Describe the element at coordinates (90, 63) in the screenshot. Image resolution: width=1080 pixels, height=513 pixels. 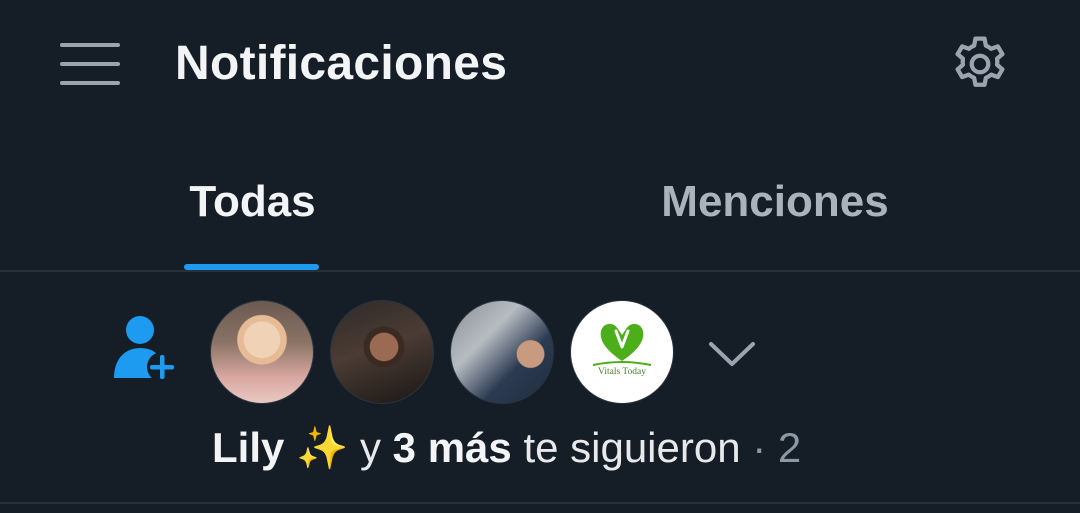
I see `hamburger-menu-icon` at that location.